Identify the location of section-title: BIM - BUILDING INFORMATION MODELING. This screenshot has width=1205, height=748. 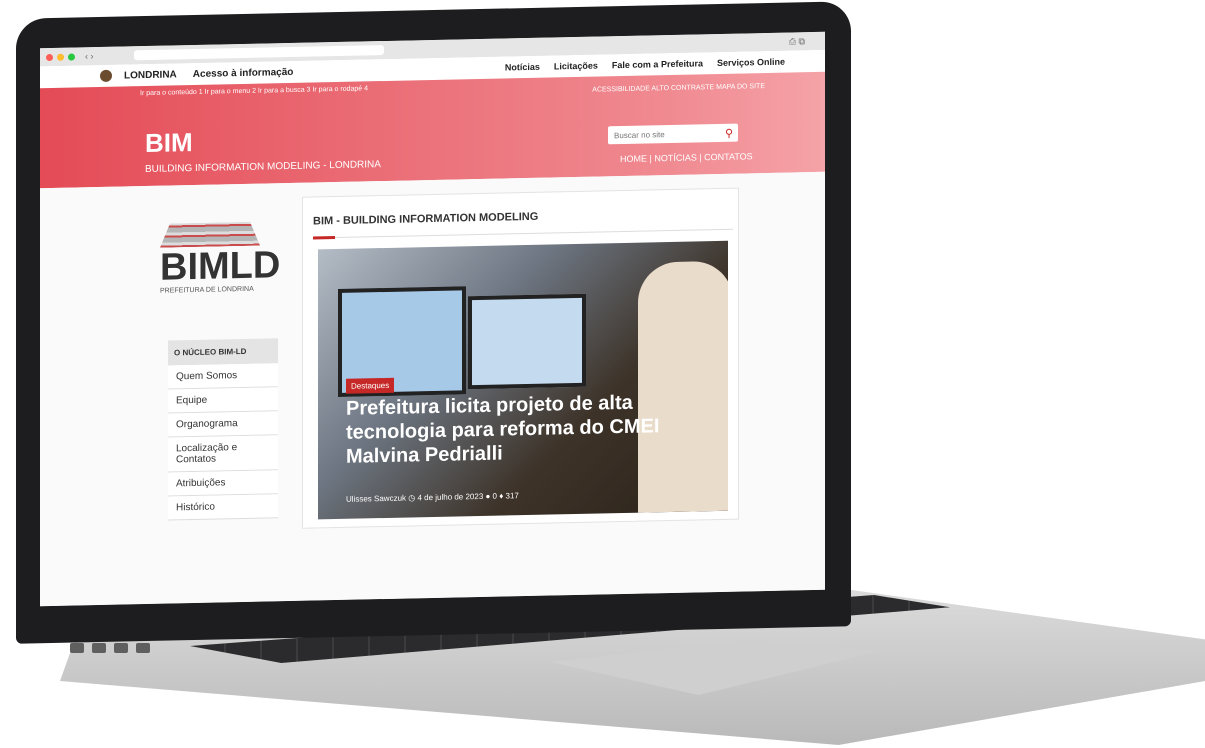
(426, 219).